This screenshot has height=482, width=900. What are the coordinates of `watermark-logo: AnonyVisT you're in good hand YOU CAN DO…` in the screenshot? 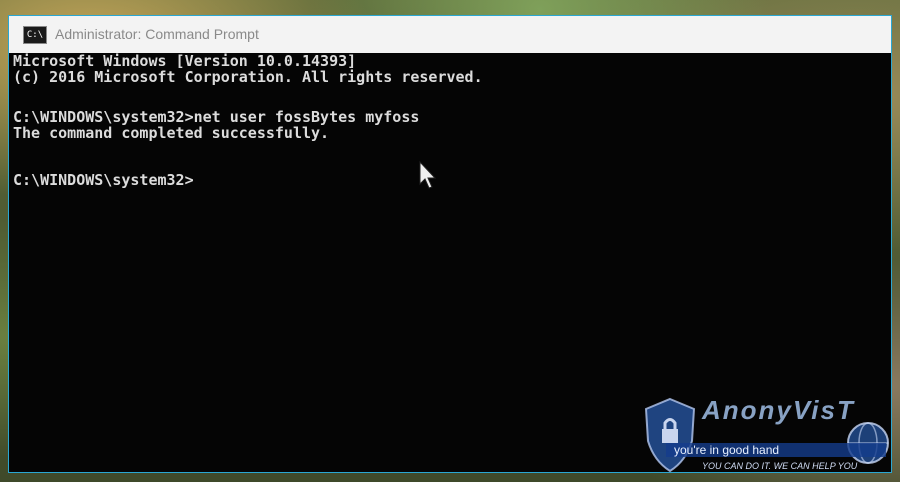 It's located at (764, 436).